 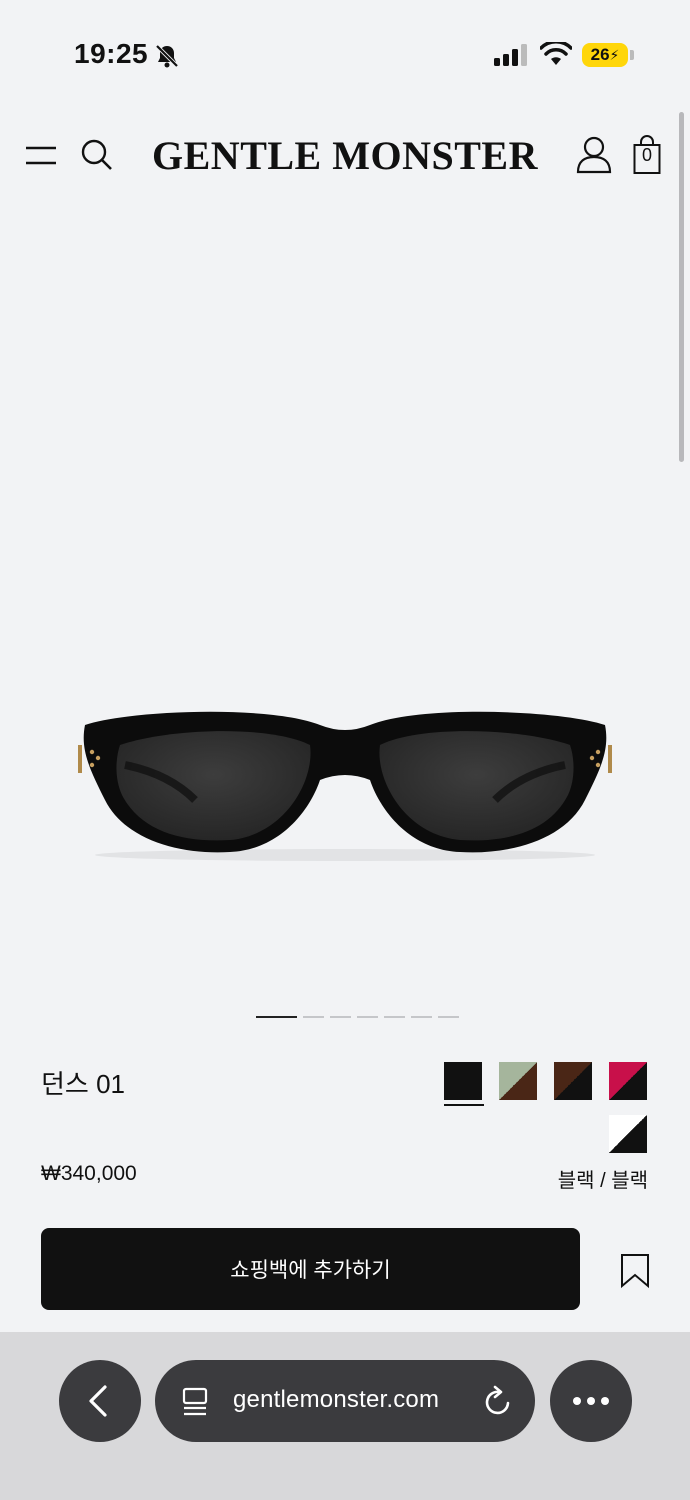 I want to click on url-text: gentlemonster.com, so click(x=336, y=1399).